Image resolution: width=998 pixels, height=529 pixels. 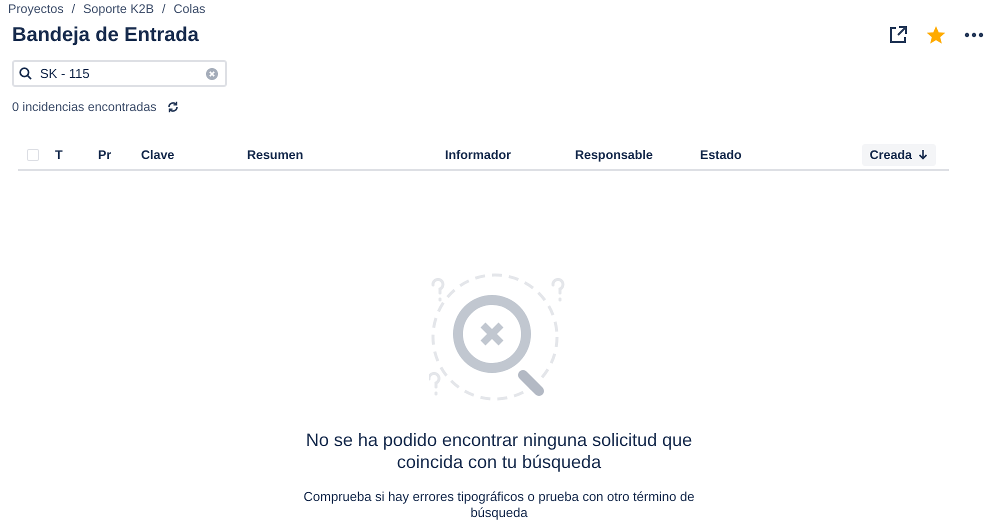 What do you see at coordinates (936, 35) in the screenshot?
I see `star-icon` at bounding box center [936, 35].